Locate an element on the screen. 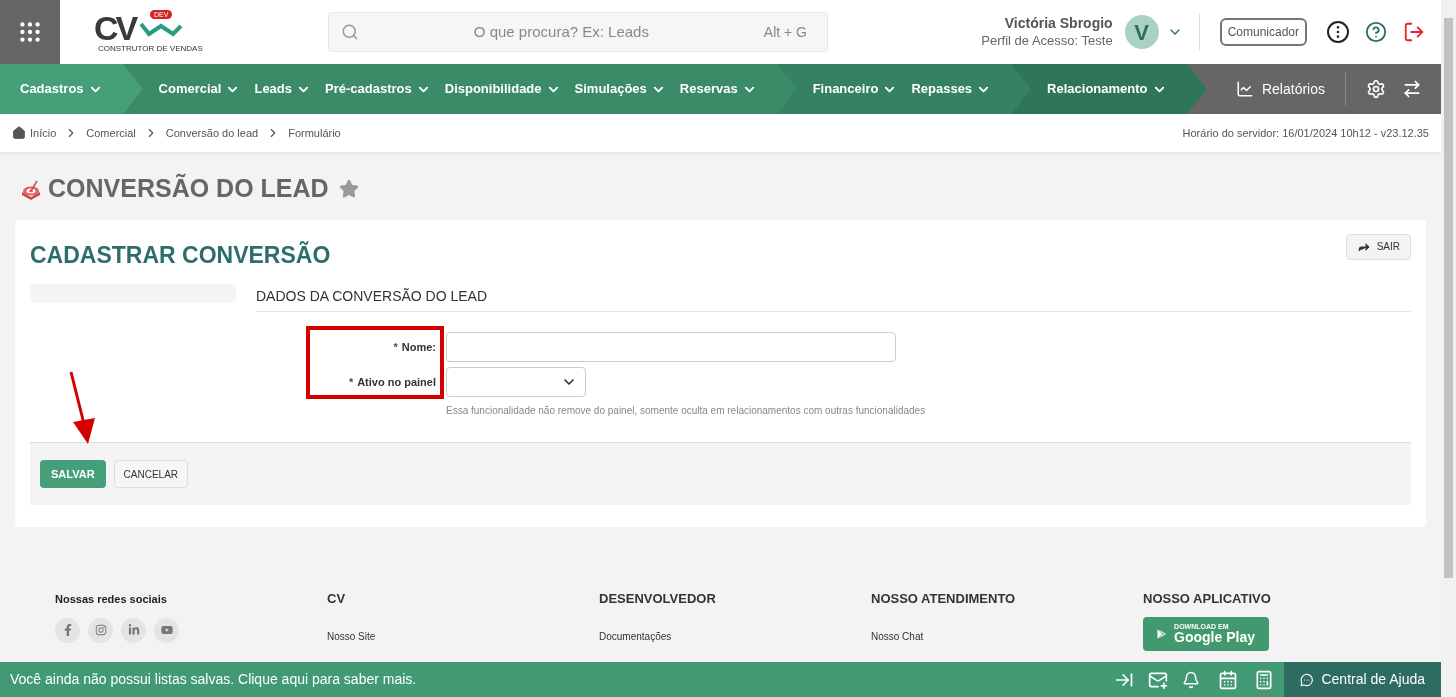 This screenshot has width=1456, height=697. menu-item: Financeiro is located at coordinates (855, 89).